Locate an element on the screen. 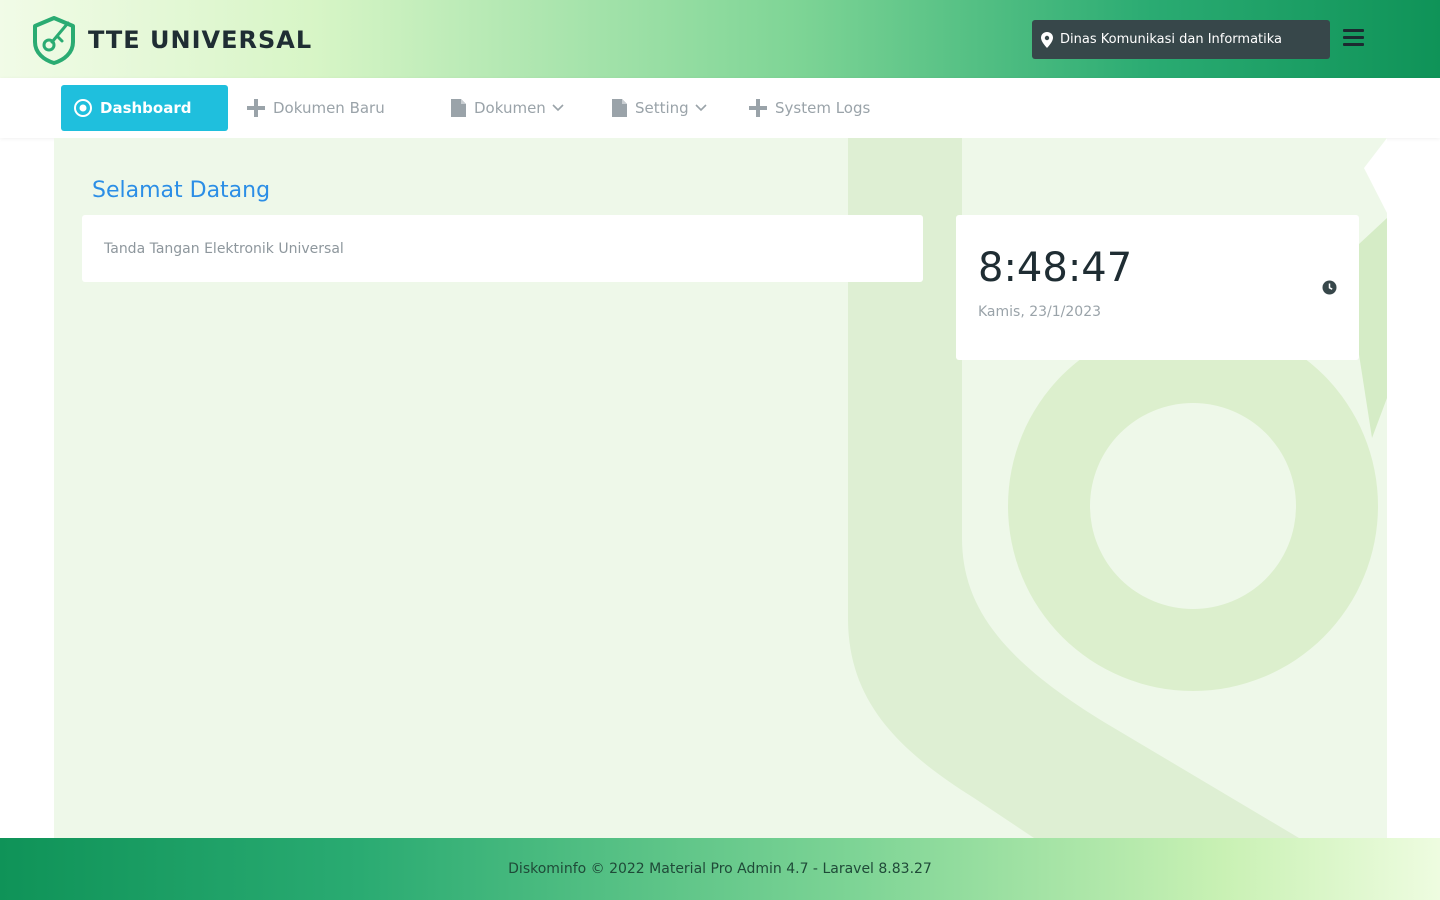 The height and width of the screenshot is (900, 1440). menu-toggle-button is located at coordinates (1353, 39).